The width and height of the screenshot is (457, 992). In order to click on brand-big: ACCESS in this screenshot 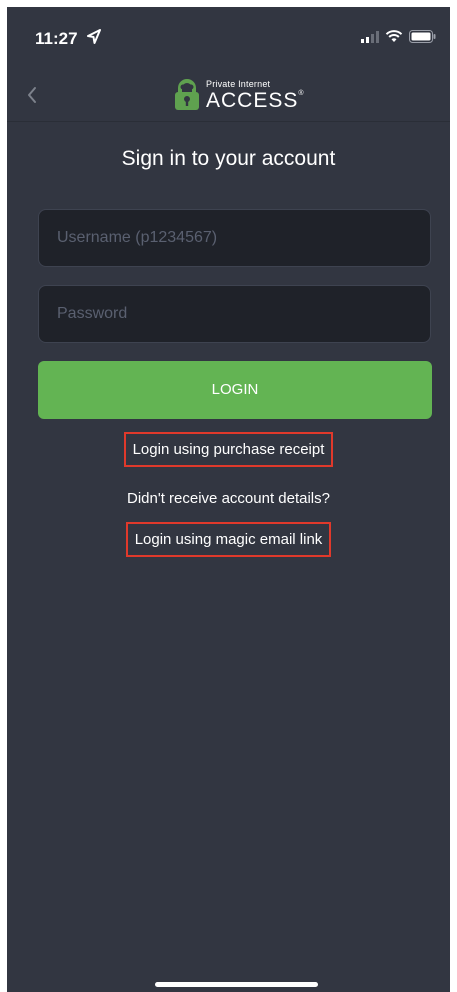, I will do `click(252, 100)`.